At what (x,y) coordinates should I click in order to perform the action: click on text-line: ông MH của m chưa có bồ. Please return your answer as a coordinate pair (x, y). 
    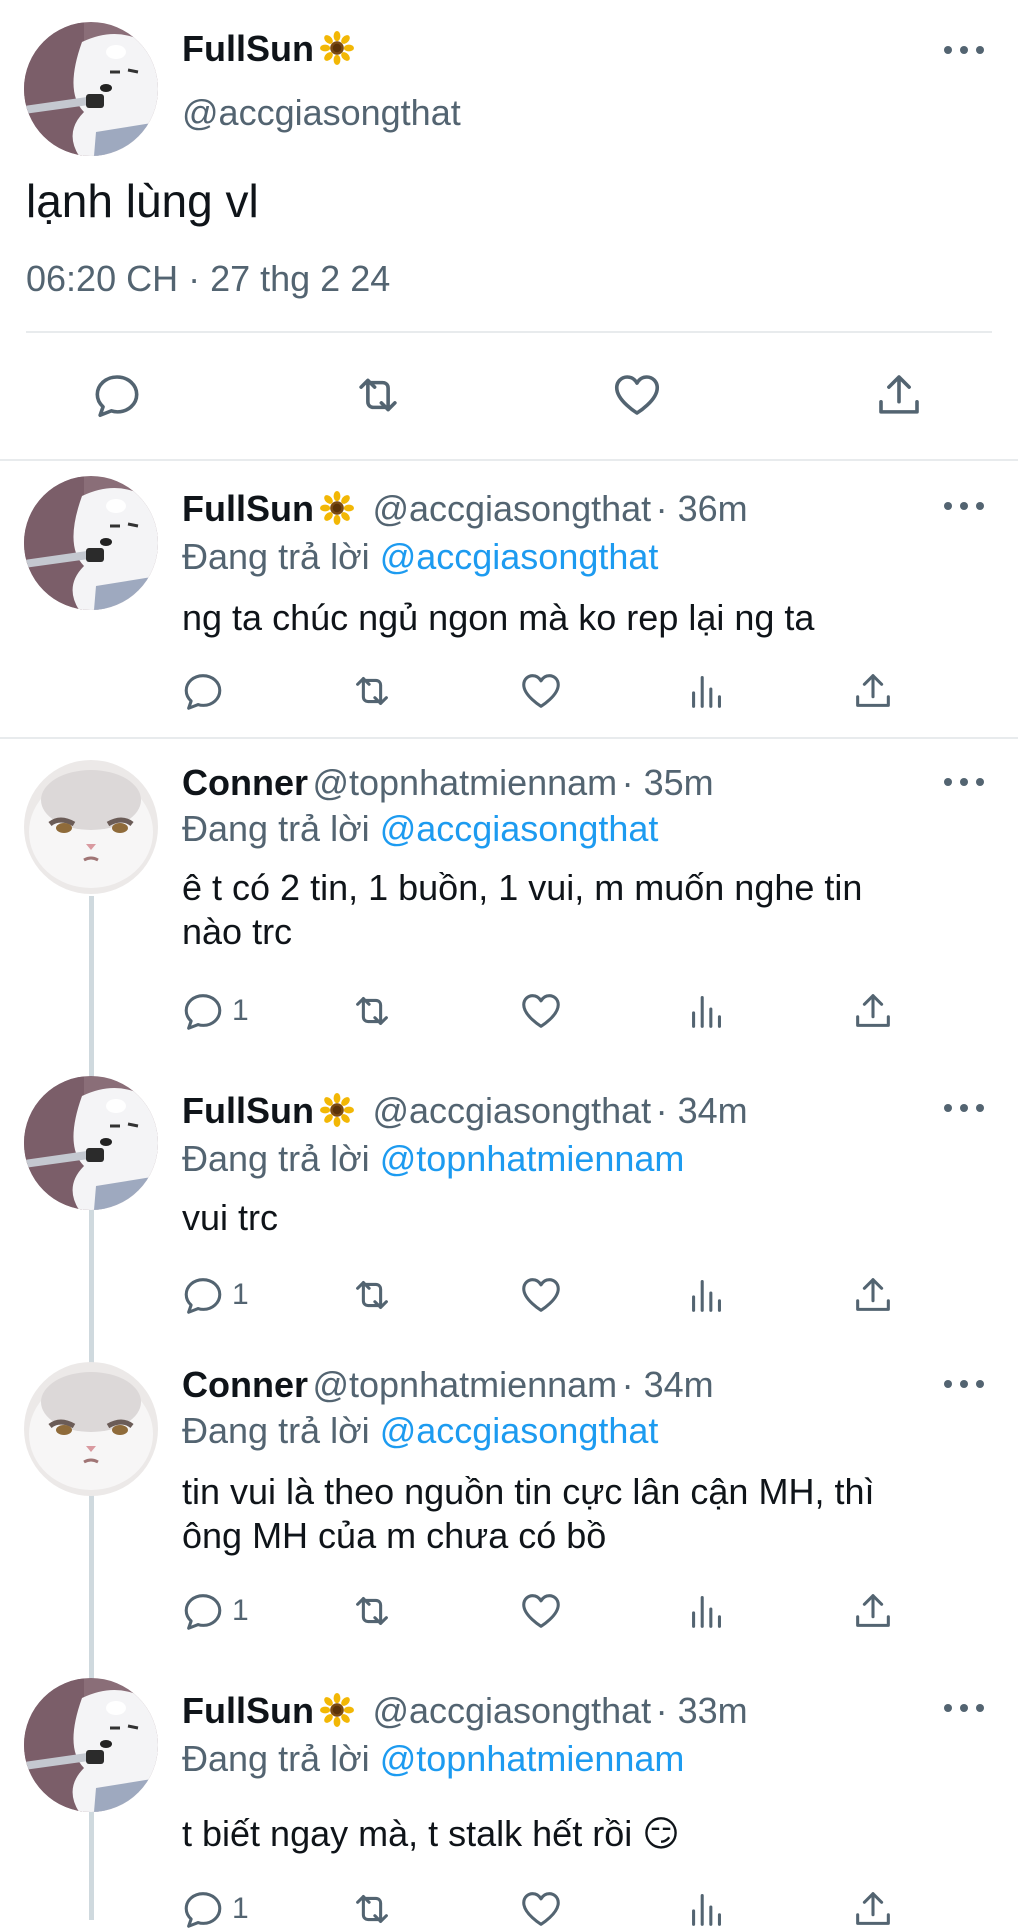
    Looking at the image, I should click on (394, 1535).